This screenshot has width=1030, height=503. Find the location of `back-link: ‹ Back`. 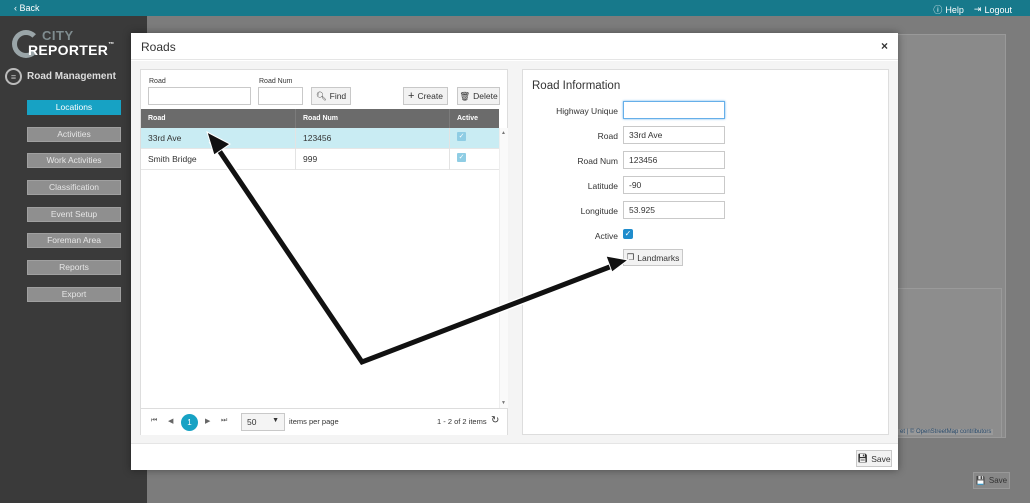

back-link: ‹ Back is located at coordinates (27, 8).